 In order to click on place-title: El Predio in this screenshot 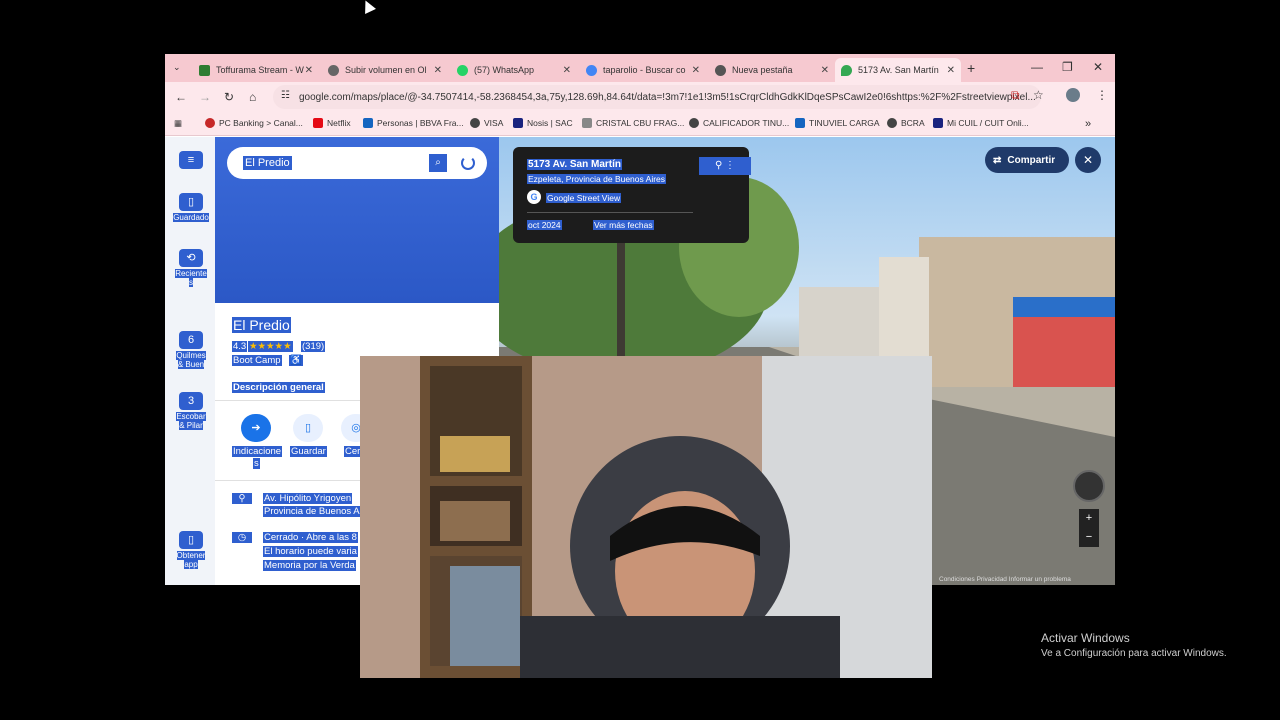, I will do `click(261, 325)`.